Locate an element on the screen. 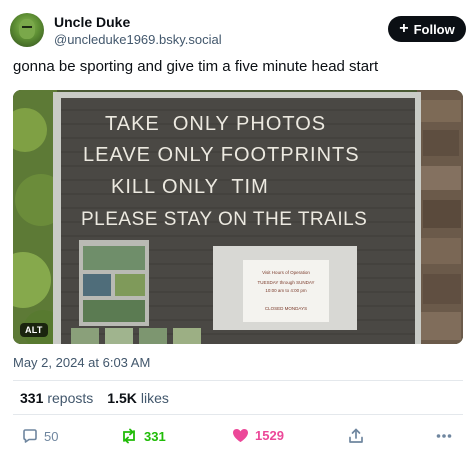  repost-button: 331 is located at coordinates (143, 436).